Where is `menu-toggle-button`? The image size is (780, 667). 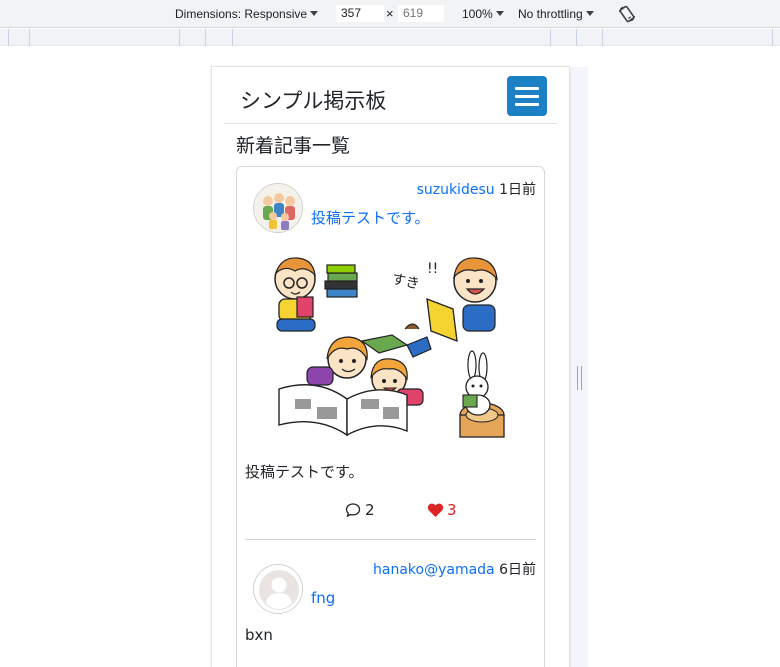 menu-toggle-button is located at coordinates (527, 96).